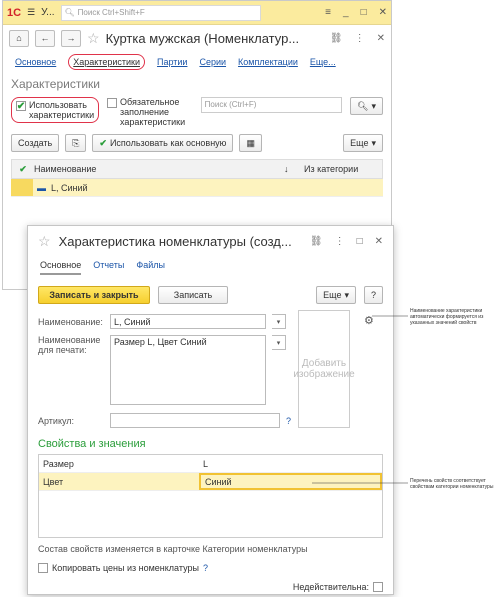 Image resolution: width=504 pixels, height=597 pixels. I want to click on save-button: Записать, so click(193, 295).